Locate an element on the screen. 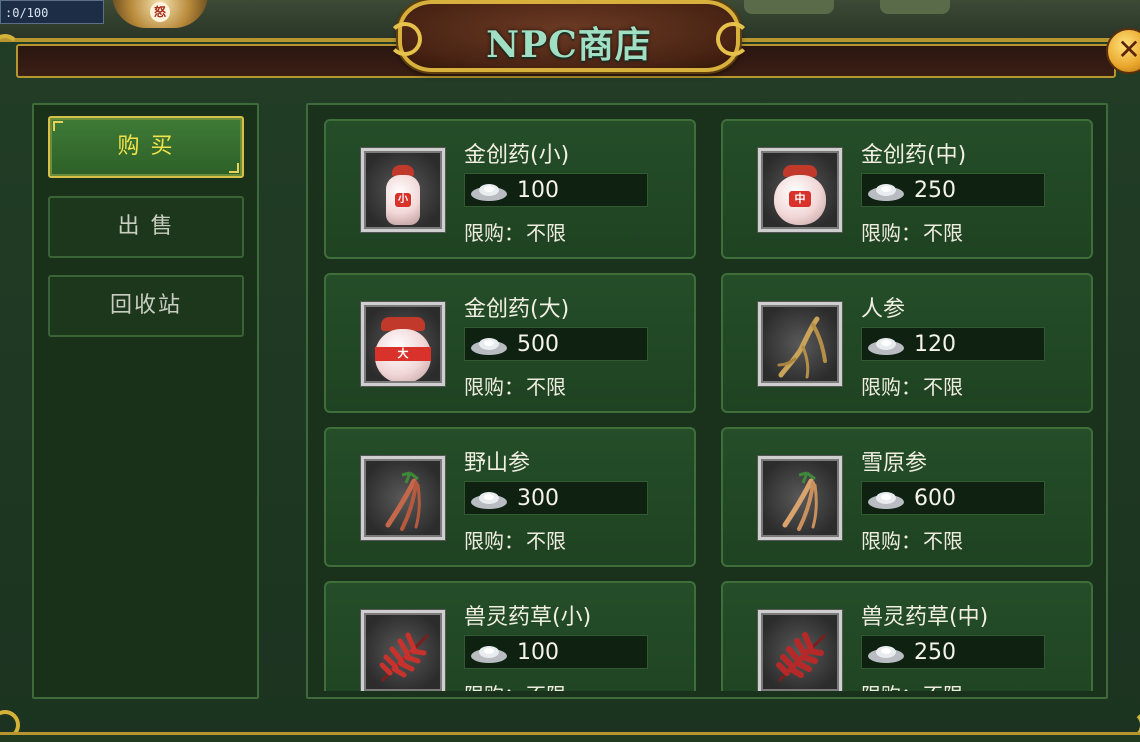  item-price-box: 500 is located at coordinates (556, 344).